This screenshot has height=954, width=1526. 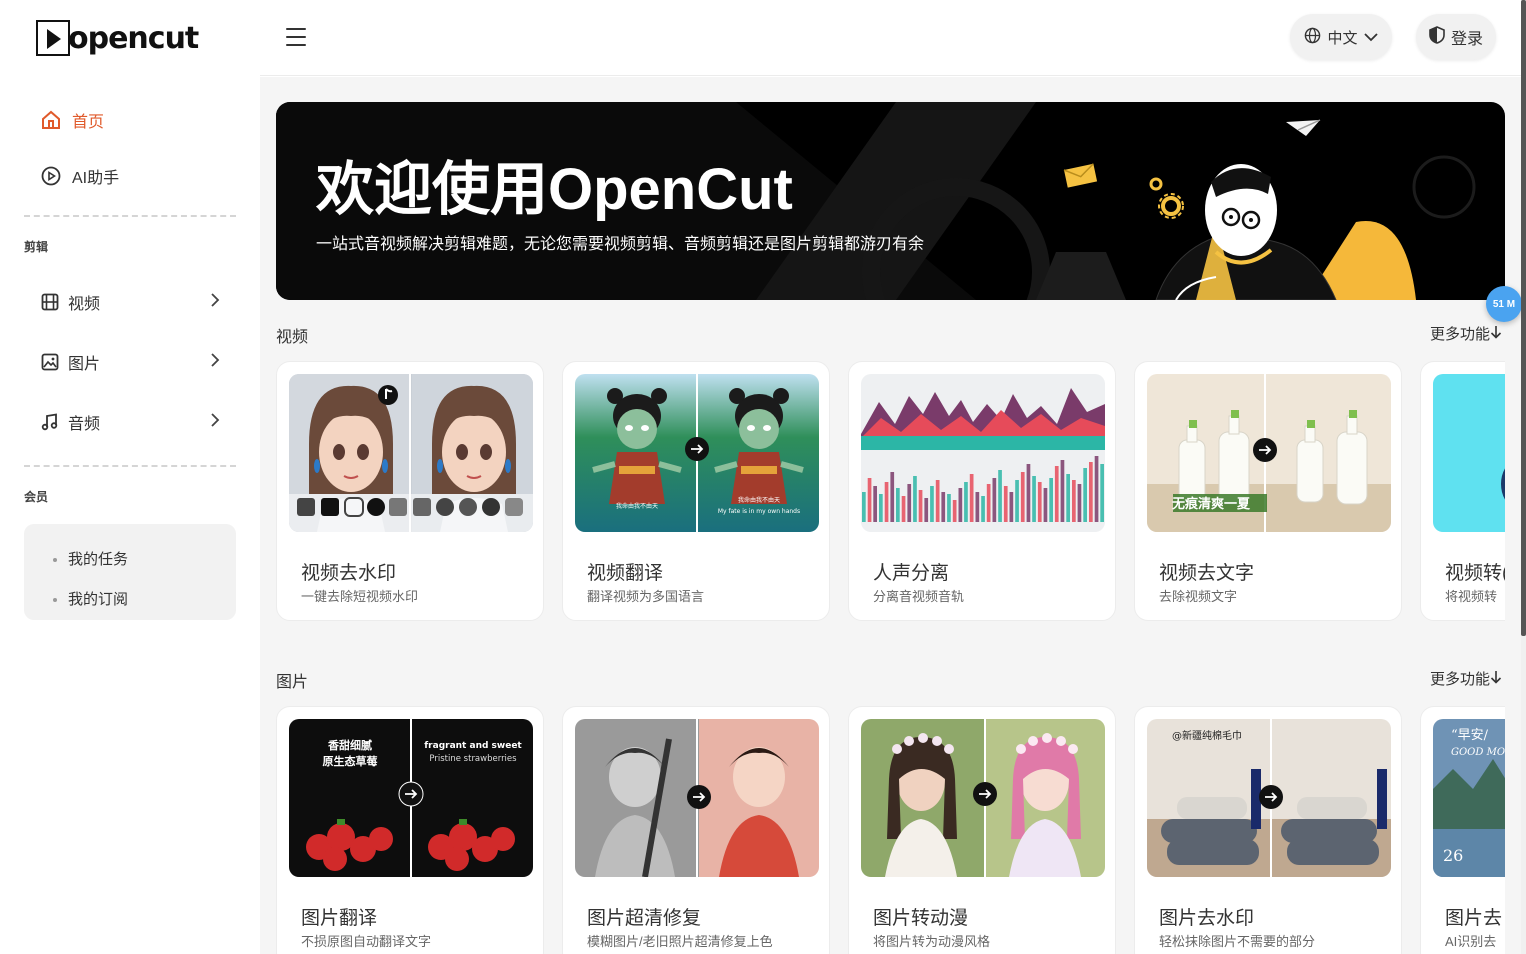 I want to click on poster-text-en: GOOD MO, so click(x=1478, y=752).